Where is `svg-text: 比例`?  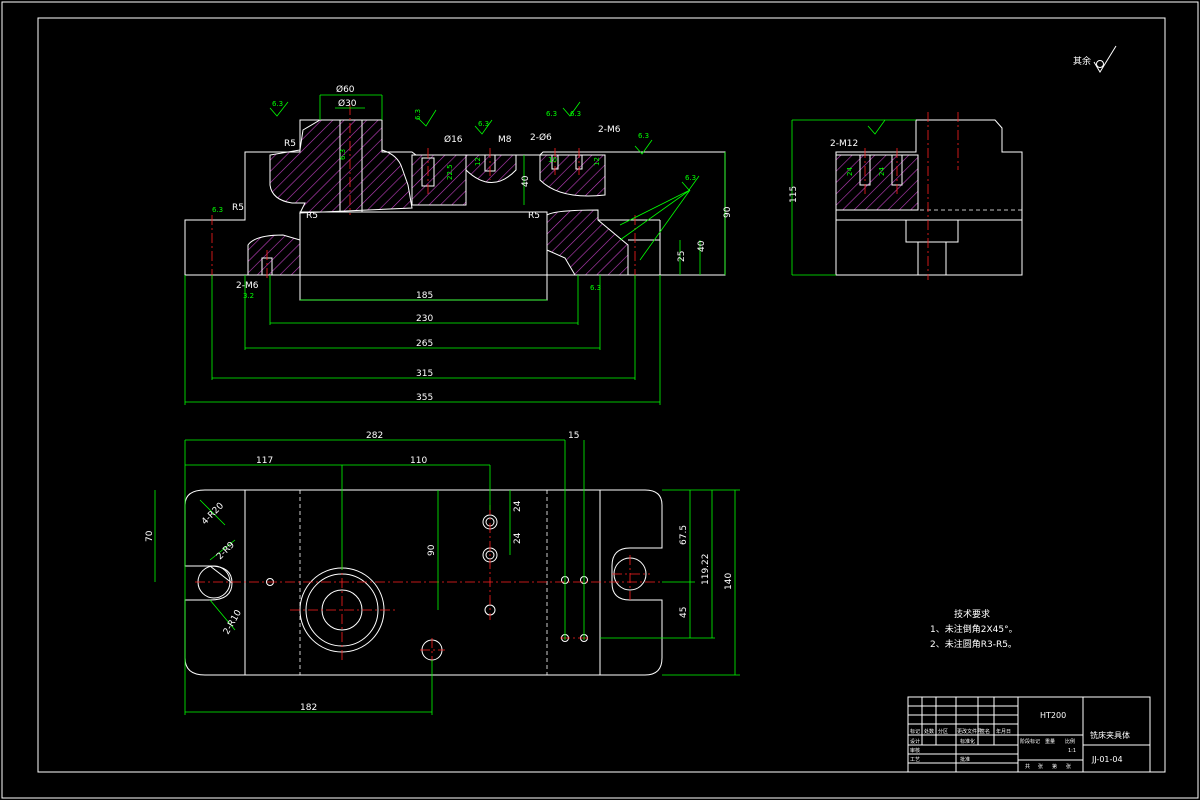 svg-text: 比例 is located at coordinates (1070, 741).